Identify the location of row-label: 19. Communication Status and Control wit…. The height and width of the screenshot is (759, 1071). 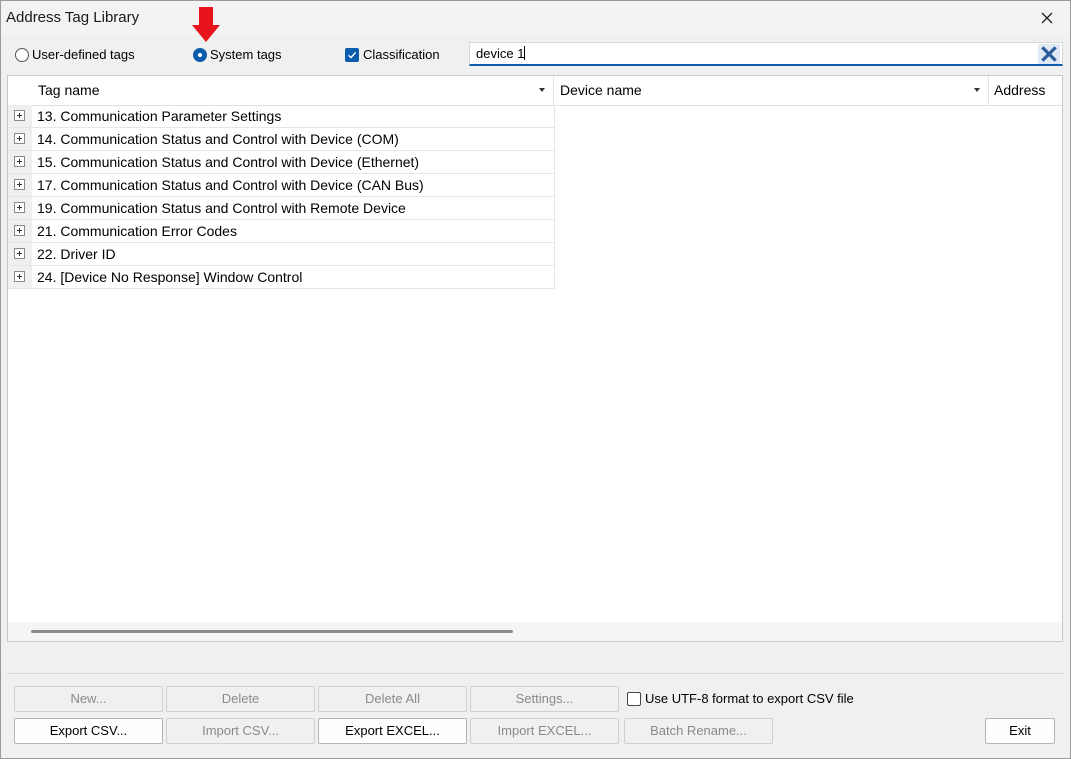
(221, 208).